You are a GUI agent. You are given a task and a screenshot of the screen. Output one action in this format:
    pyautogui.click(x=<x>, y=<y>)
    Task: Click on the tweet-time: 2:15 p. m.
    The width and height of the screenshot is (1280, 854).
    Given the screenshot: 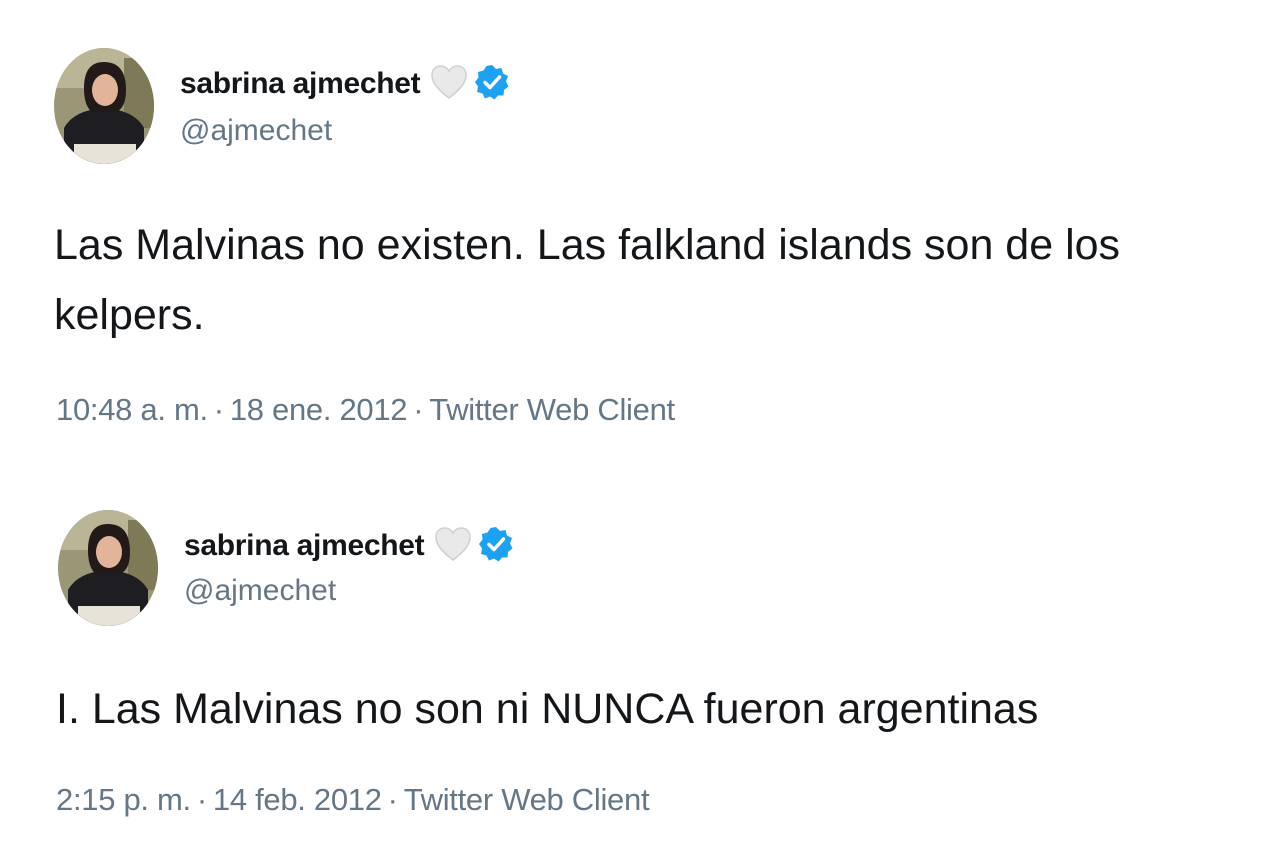 What is the action you would take?
    pyautogui.click(x=123, y=799)
    